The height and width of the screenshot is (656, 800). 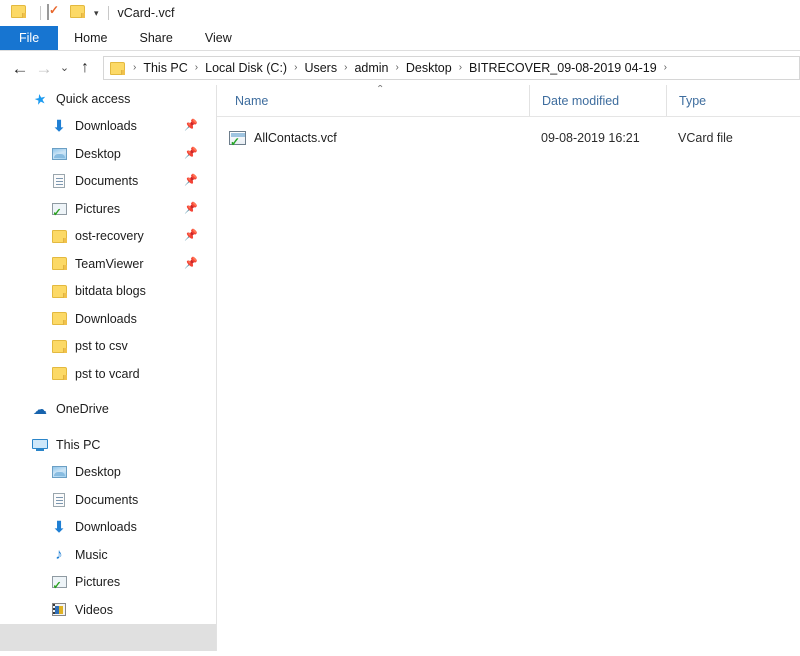 What do you see at coordinates (156, 38) in the screenshot?
I see `tab-share: Share` at bounding box center [156, 38].